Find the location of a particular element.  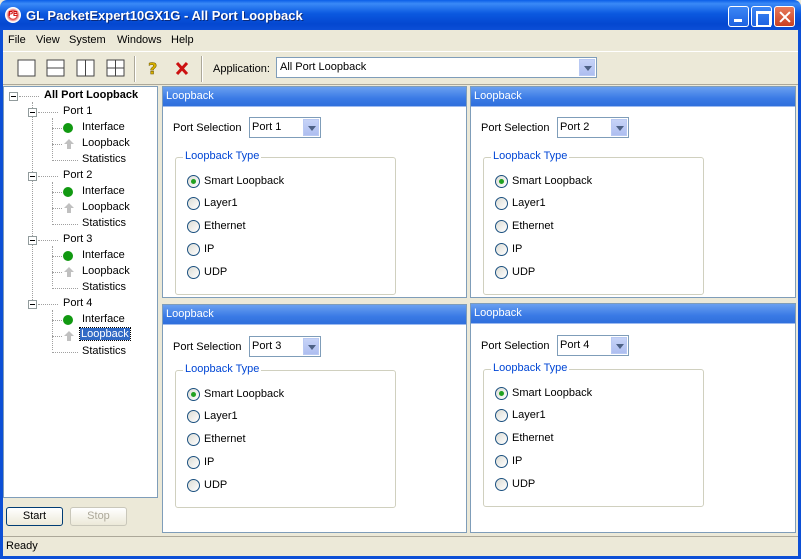

tree-port-2-interface: Interface is located at coordinates (103, 191).